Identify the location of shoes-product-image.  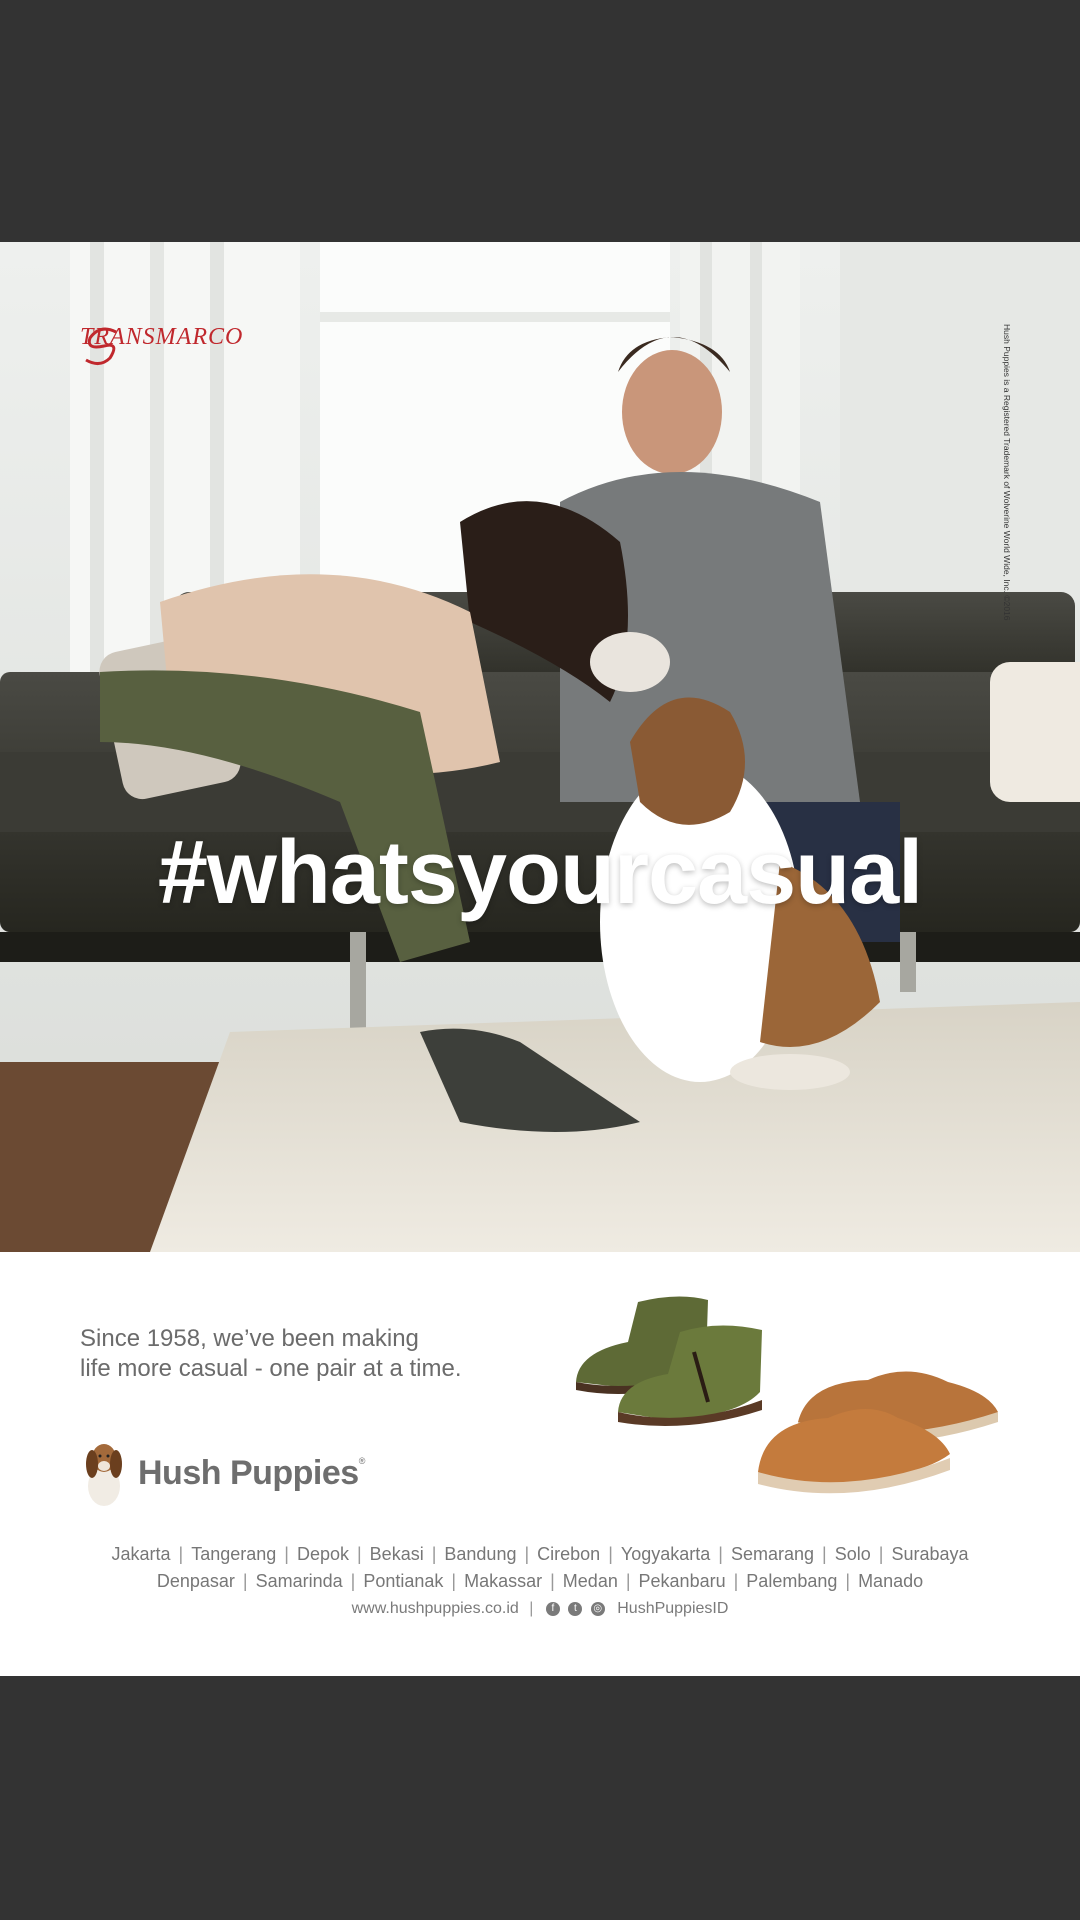
(787, 1395).